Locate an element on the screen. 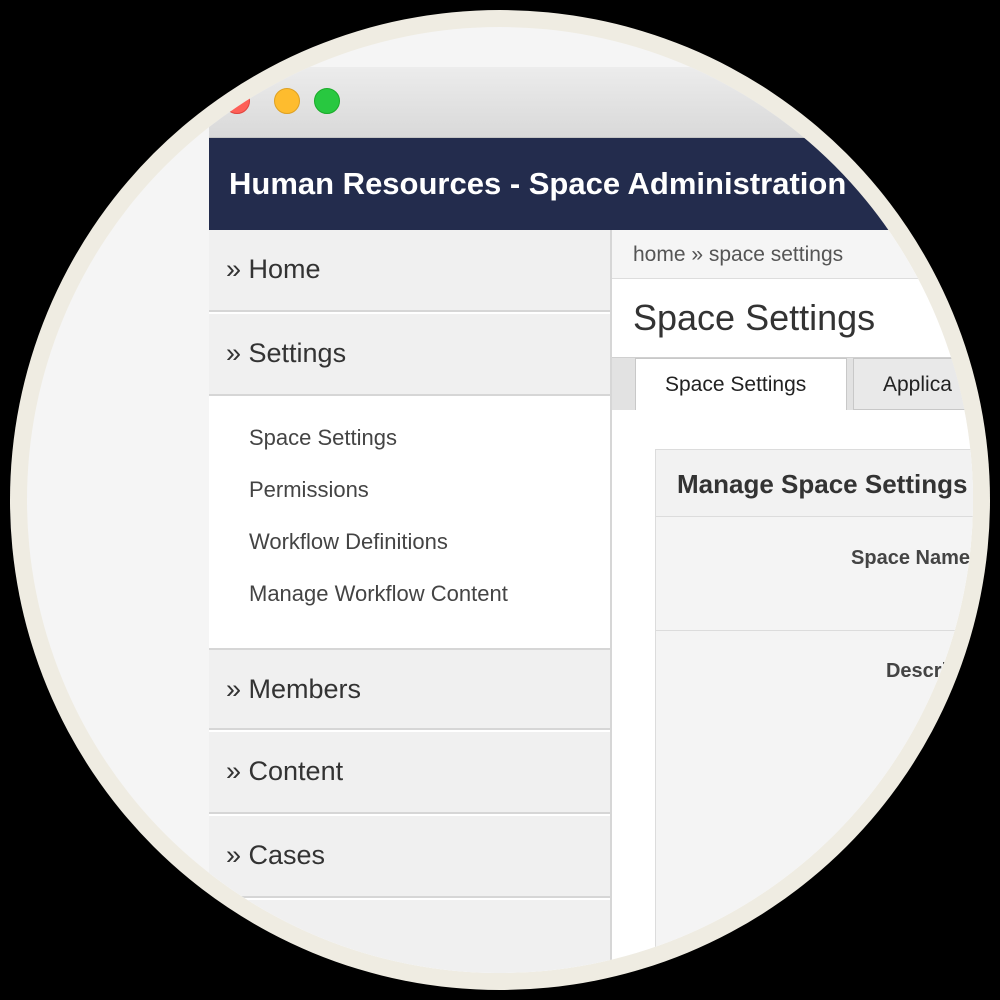  sidebar-item-home: » Home is located at coordinates (409, 271).